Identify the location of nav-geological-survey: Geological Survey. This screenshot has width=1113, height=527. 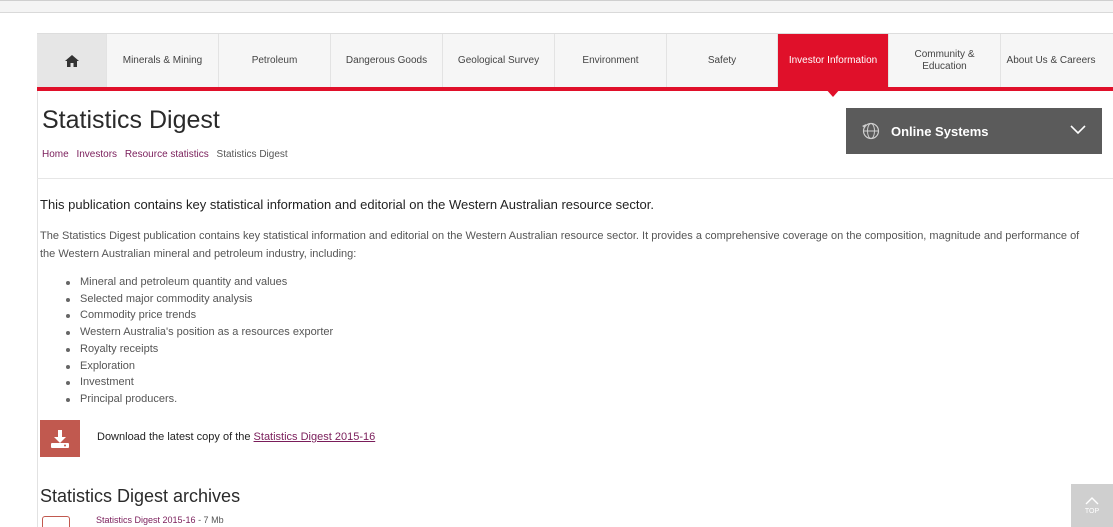
(499, 61).